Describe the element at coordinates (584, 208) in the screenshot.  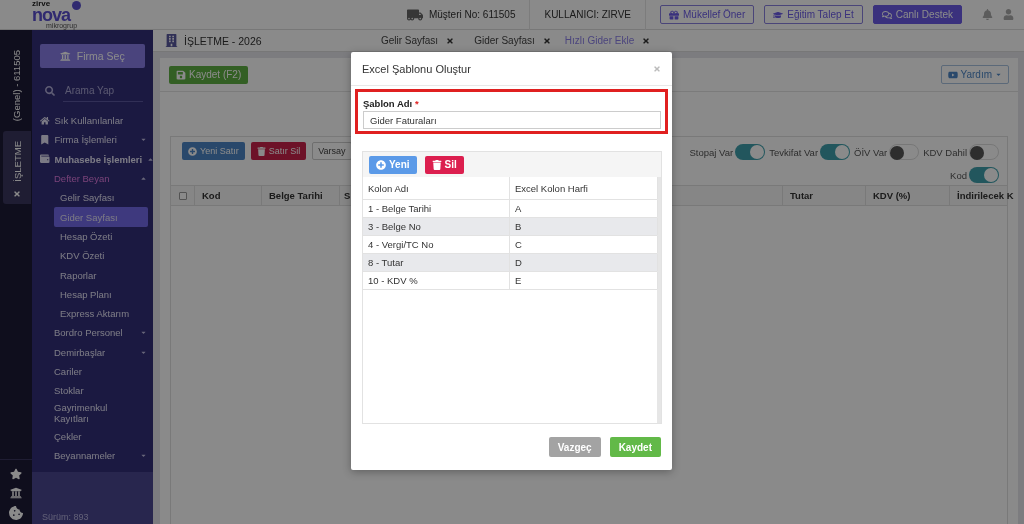
I see `table-cell: A` at that location.